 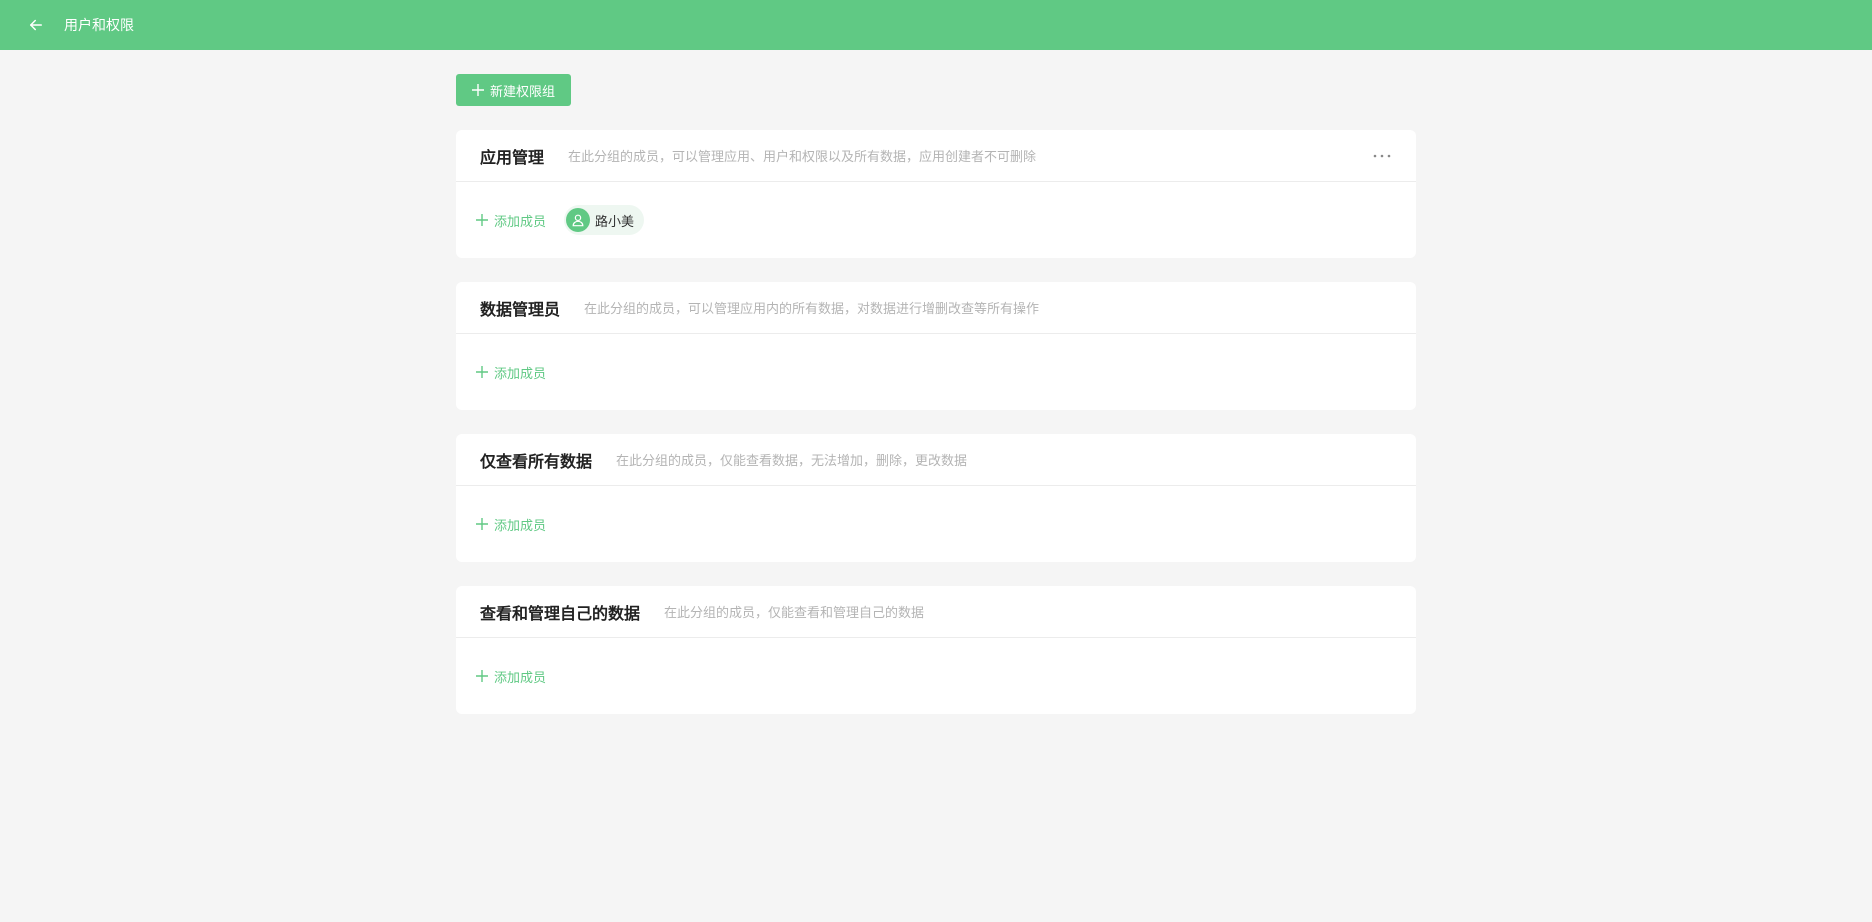 I want to click on more-options-button, so click(x=1382, y=156).